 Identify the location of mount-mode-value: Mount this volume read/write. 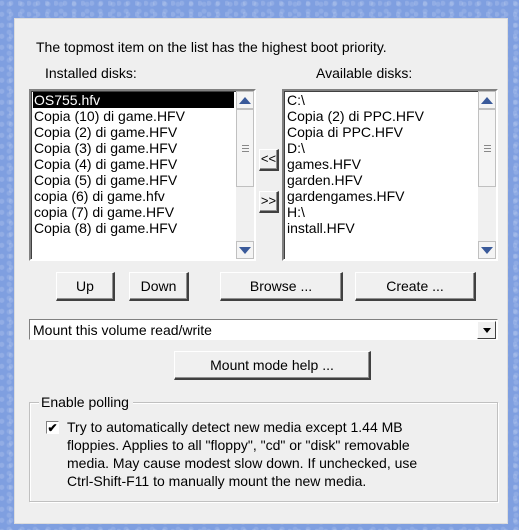
(122, 330).